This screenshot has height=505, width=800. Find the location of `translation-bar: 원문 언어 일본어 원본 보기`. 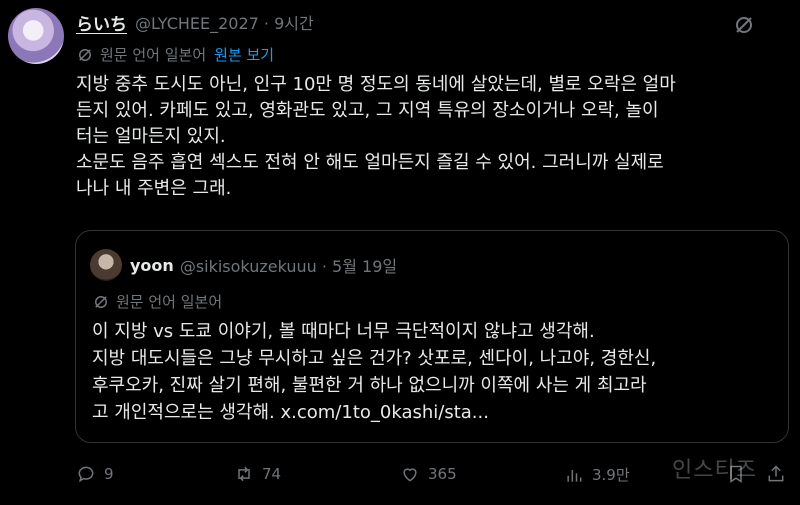

translation-bar: 원문 언어 일본어 원본 보기 is located at coordinates (175, 54).